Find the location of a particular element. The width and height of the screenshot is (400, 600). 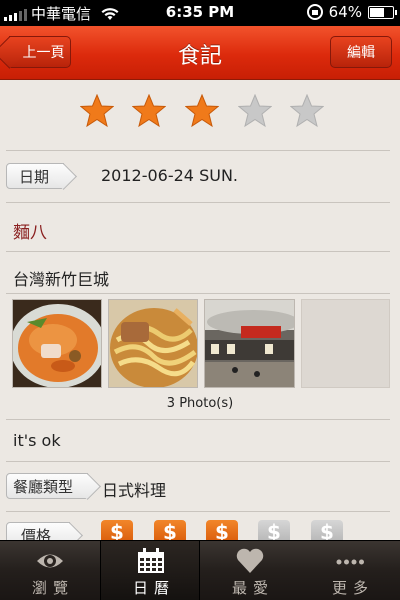

category-value: 日式料理 is located at coordinates (134, 490).